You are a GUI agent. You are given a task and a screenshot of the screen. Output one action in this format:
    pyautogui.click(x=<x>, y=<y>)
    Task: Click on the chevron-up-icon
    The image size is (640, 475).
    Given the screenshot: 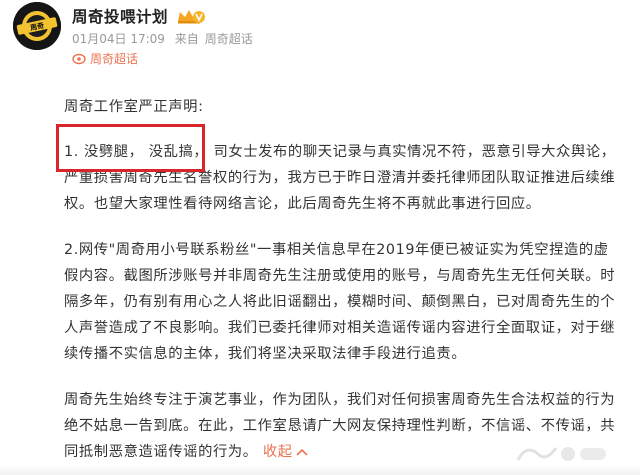 What is the action you would take?
    pyautogui.click(x=302, y=452)
    